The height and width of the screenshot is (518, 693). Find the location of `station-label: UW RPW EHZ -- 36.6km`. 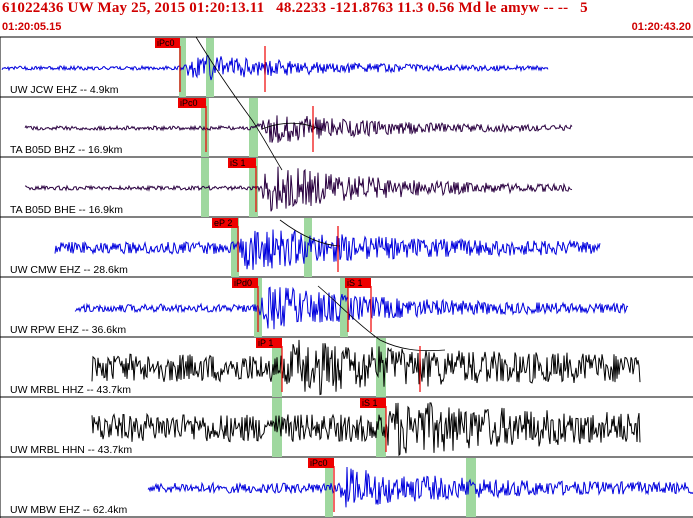

station-label: UW RPW EHZ -- 36.6km is located at coordinates (68, 330).